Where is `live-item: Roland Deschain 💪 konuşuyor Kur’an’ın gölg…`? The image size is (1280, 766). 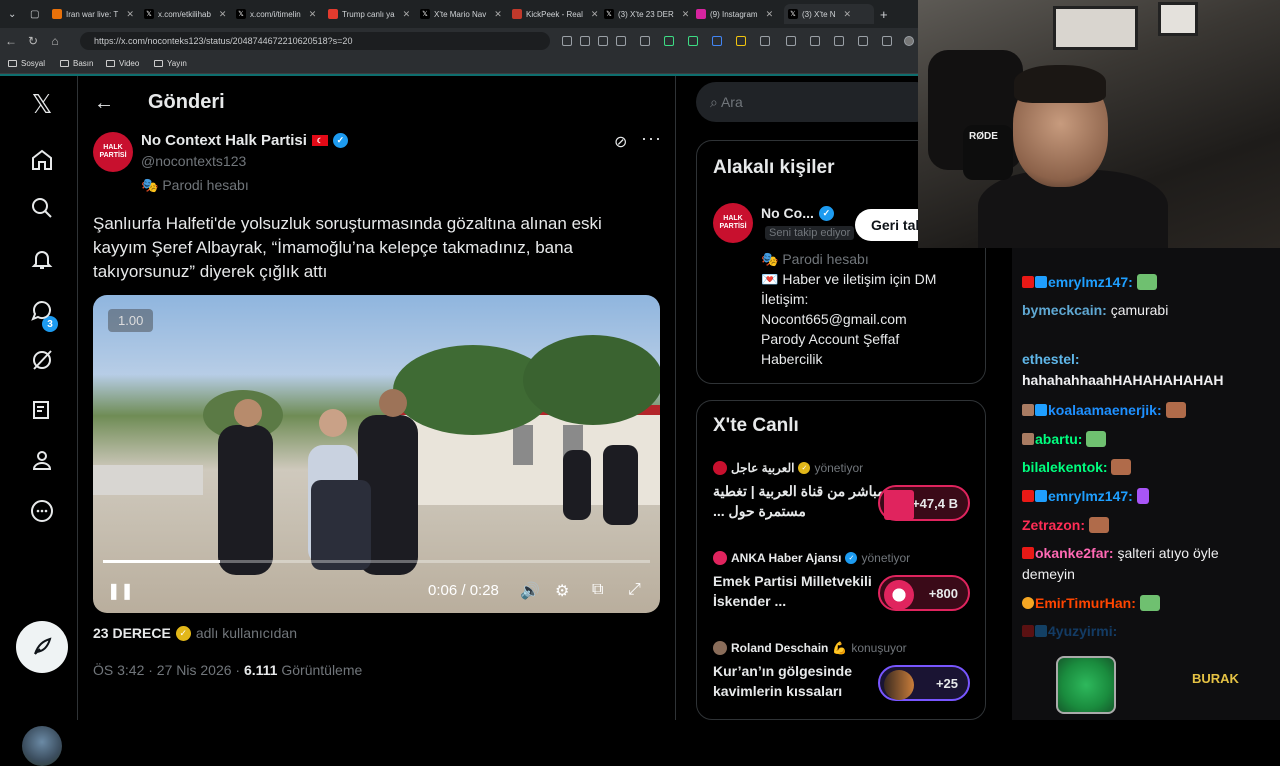
live-item: Roland Deschain 💪 konuşuyor Kur’an’ın gölg… is located at coordinates (844, 671).